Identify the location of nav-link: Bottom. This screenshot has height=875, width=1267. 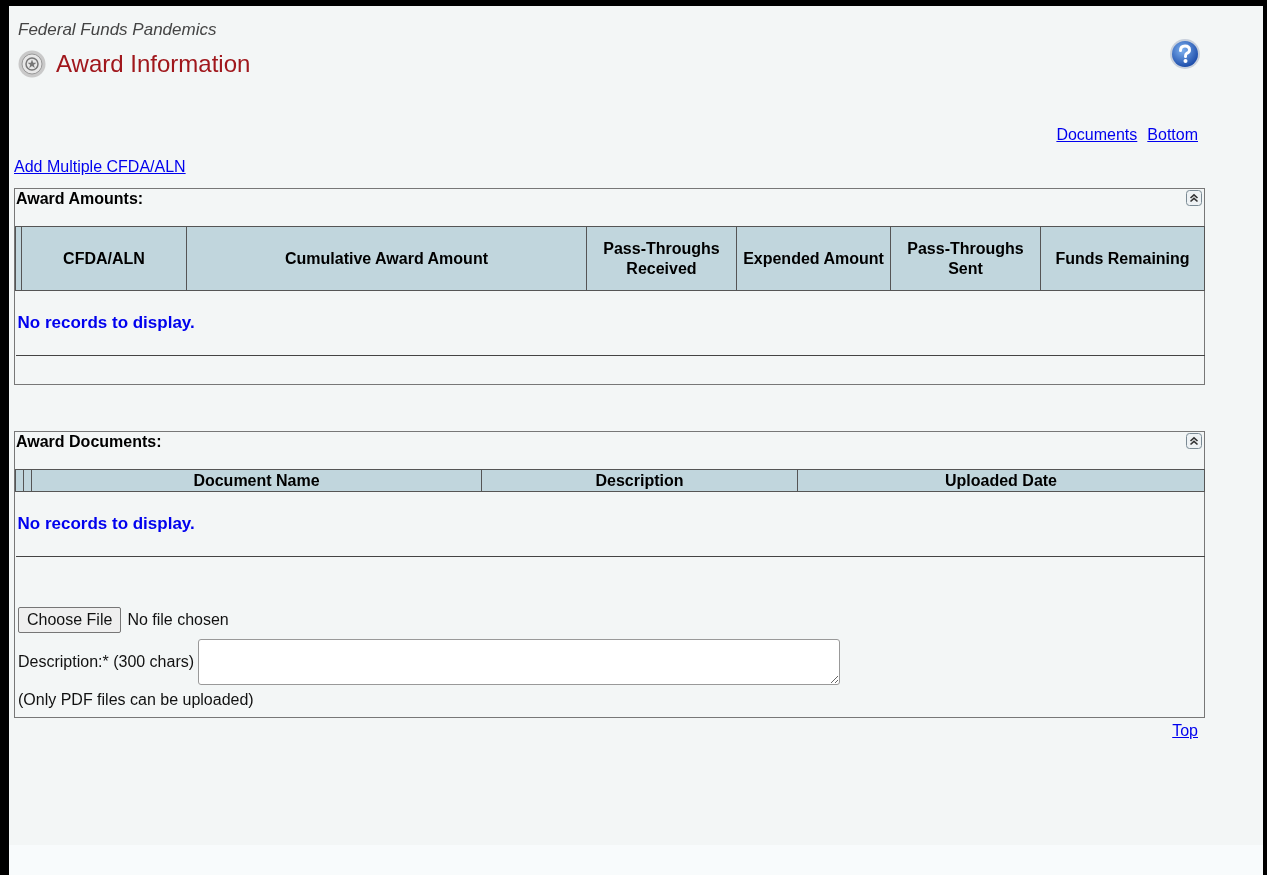
(1172, 135).